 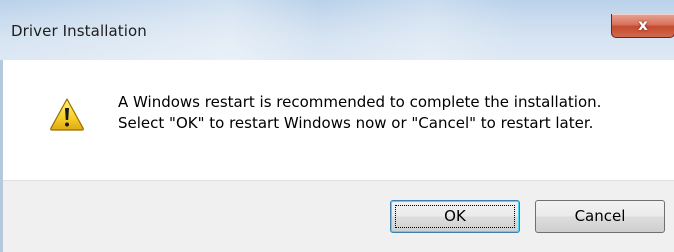 I want to click on ok-button: OK, so click(x=455, y=216).